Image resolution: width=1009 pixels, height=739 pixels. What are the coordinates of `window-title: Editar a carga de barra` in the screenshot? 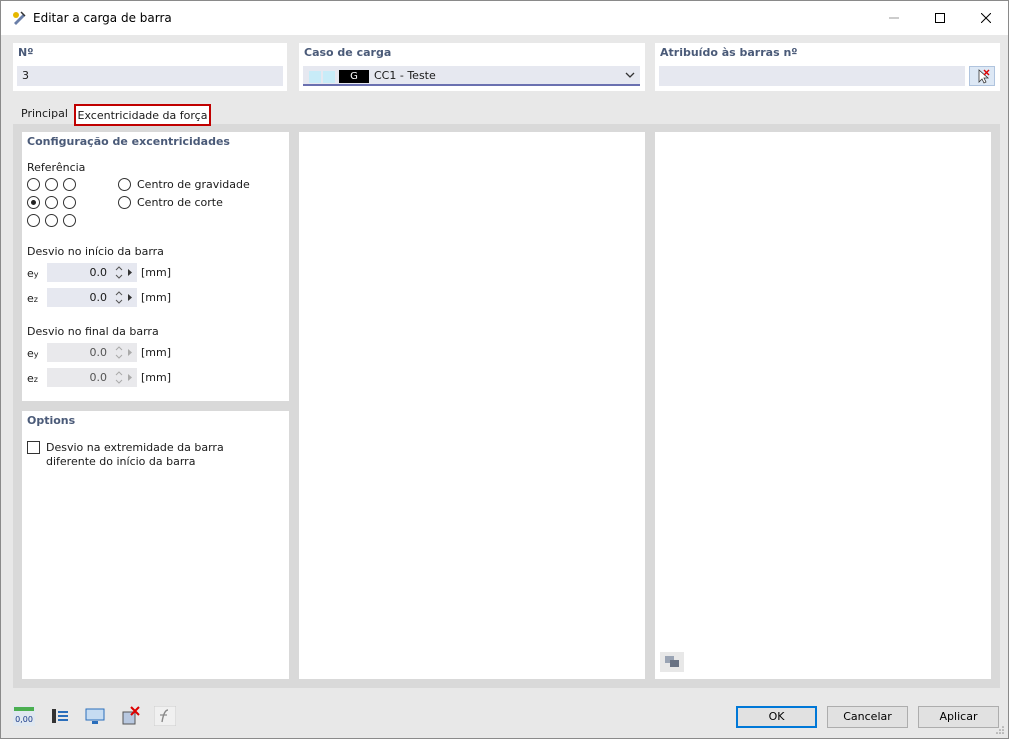 It's located at (102, 18).